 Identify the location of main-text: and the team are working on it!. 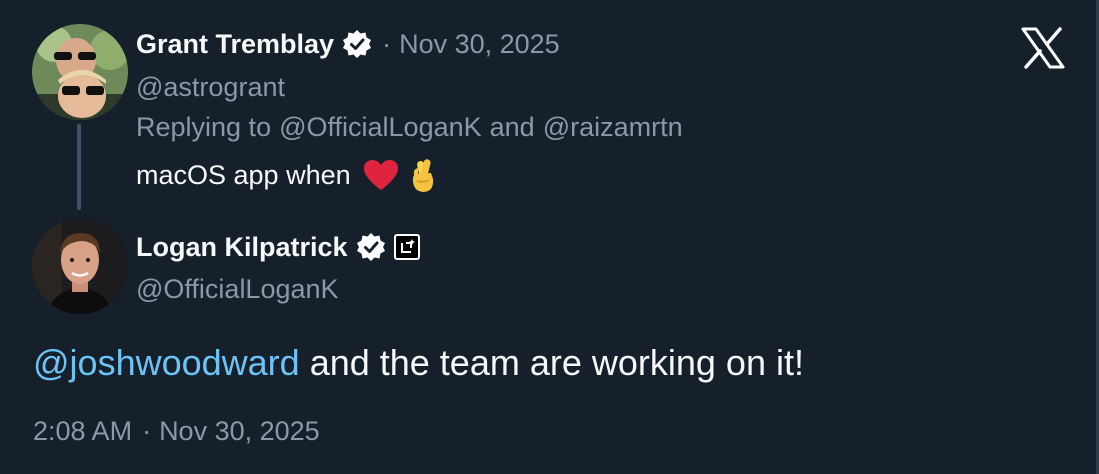
(551, 362).